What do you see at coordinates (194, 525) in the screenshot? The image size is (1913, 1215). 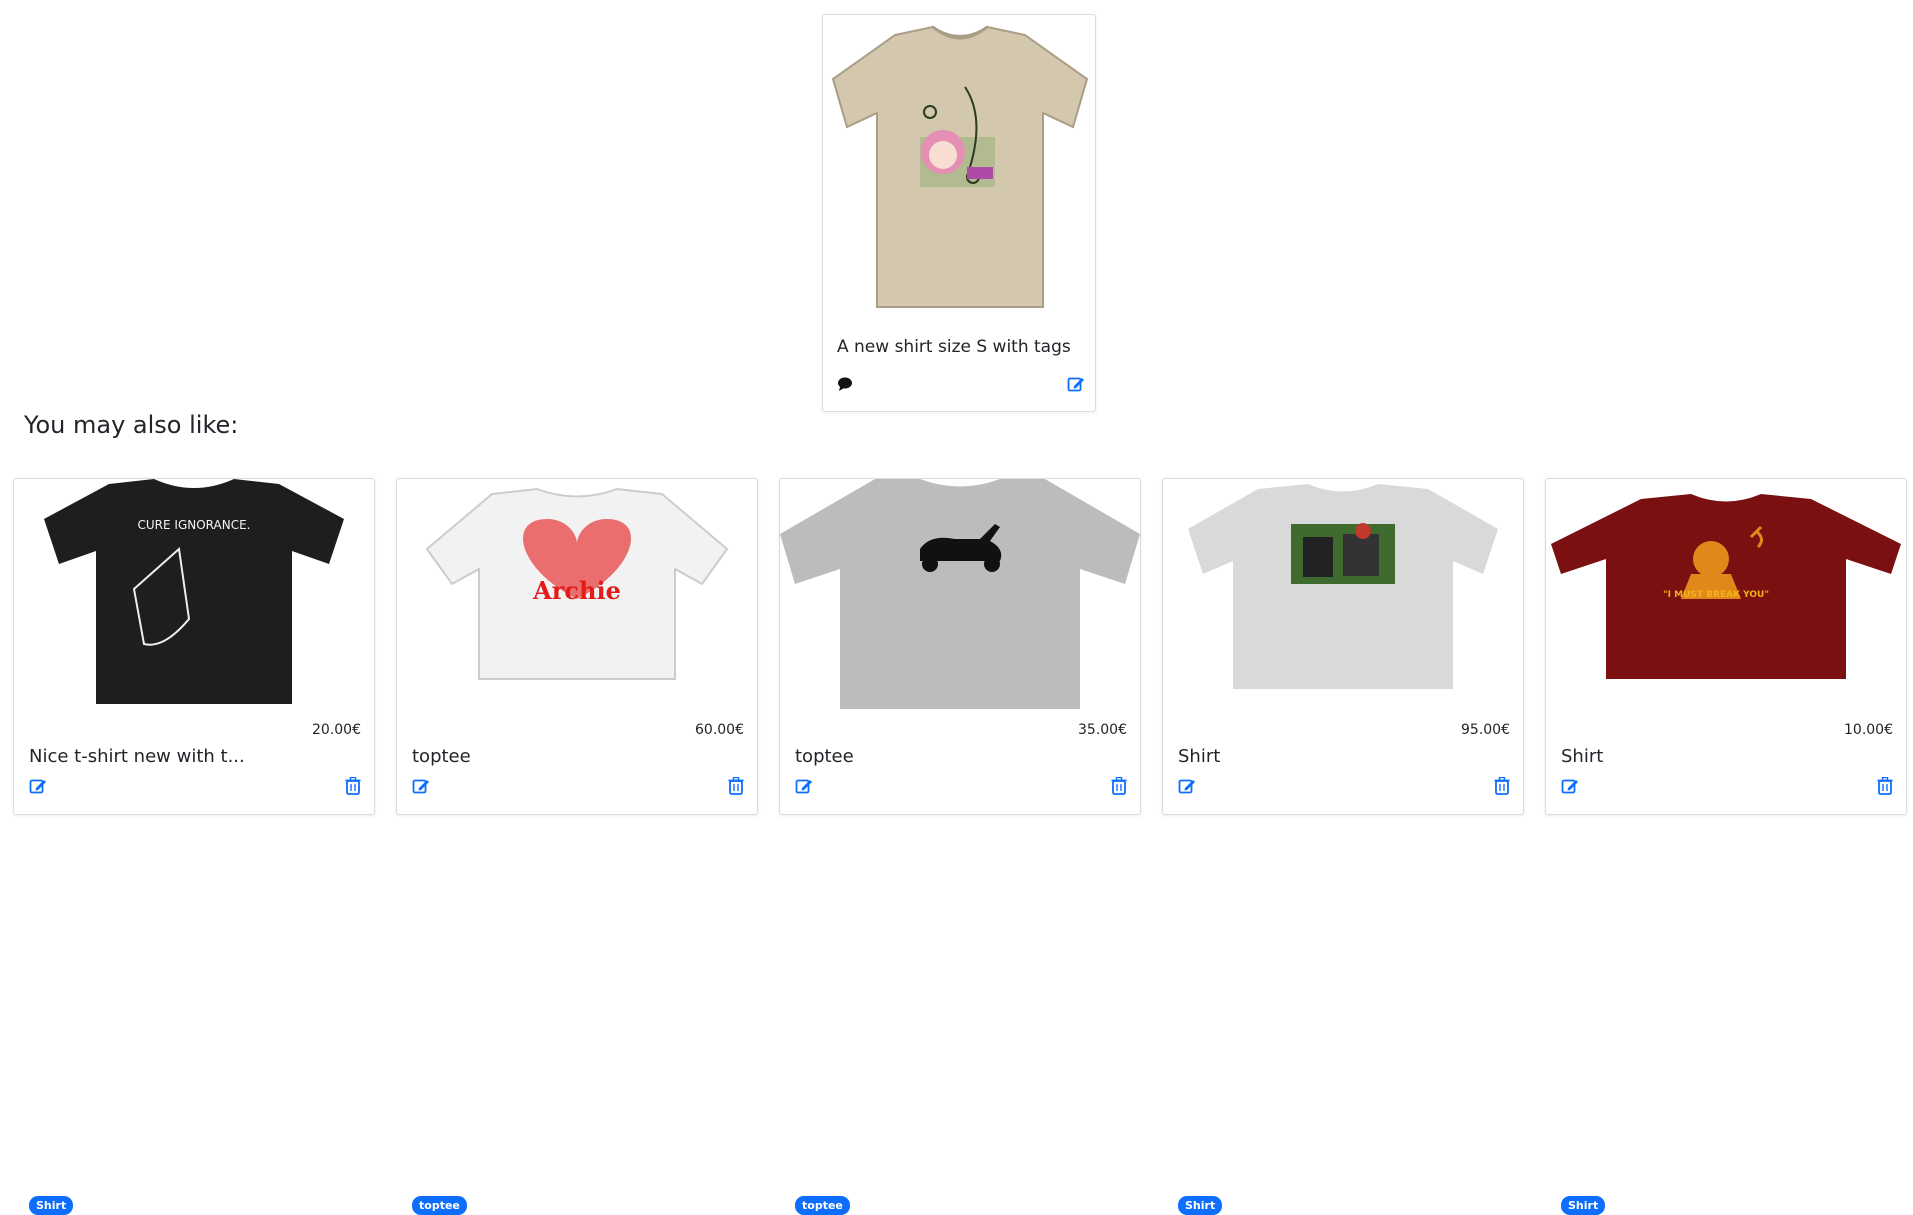 I see `shirt-print-text: CURE IGNORANCE.` at bounding box center [194, 525].